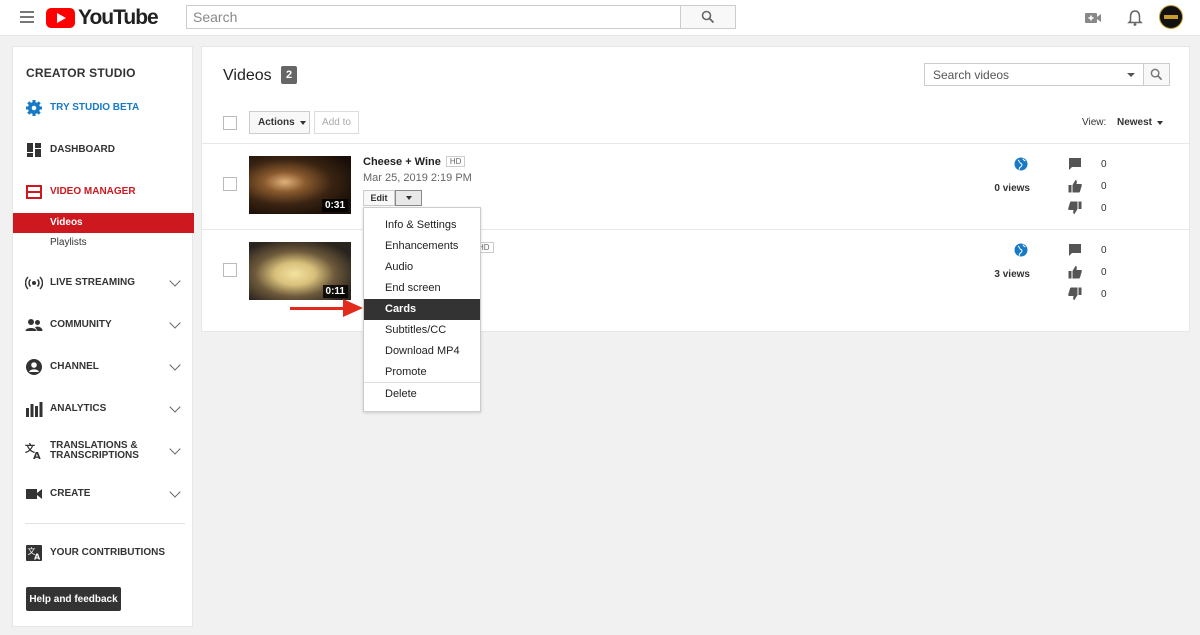 The image size is (1200, 635). Describe the element at coordinates (417, 178) in the screenshot. I see `video-date: Mar 25, 2019 2:19 PM` at that location.